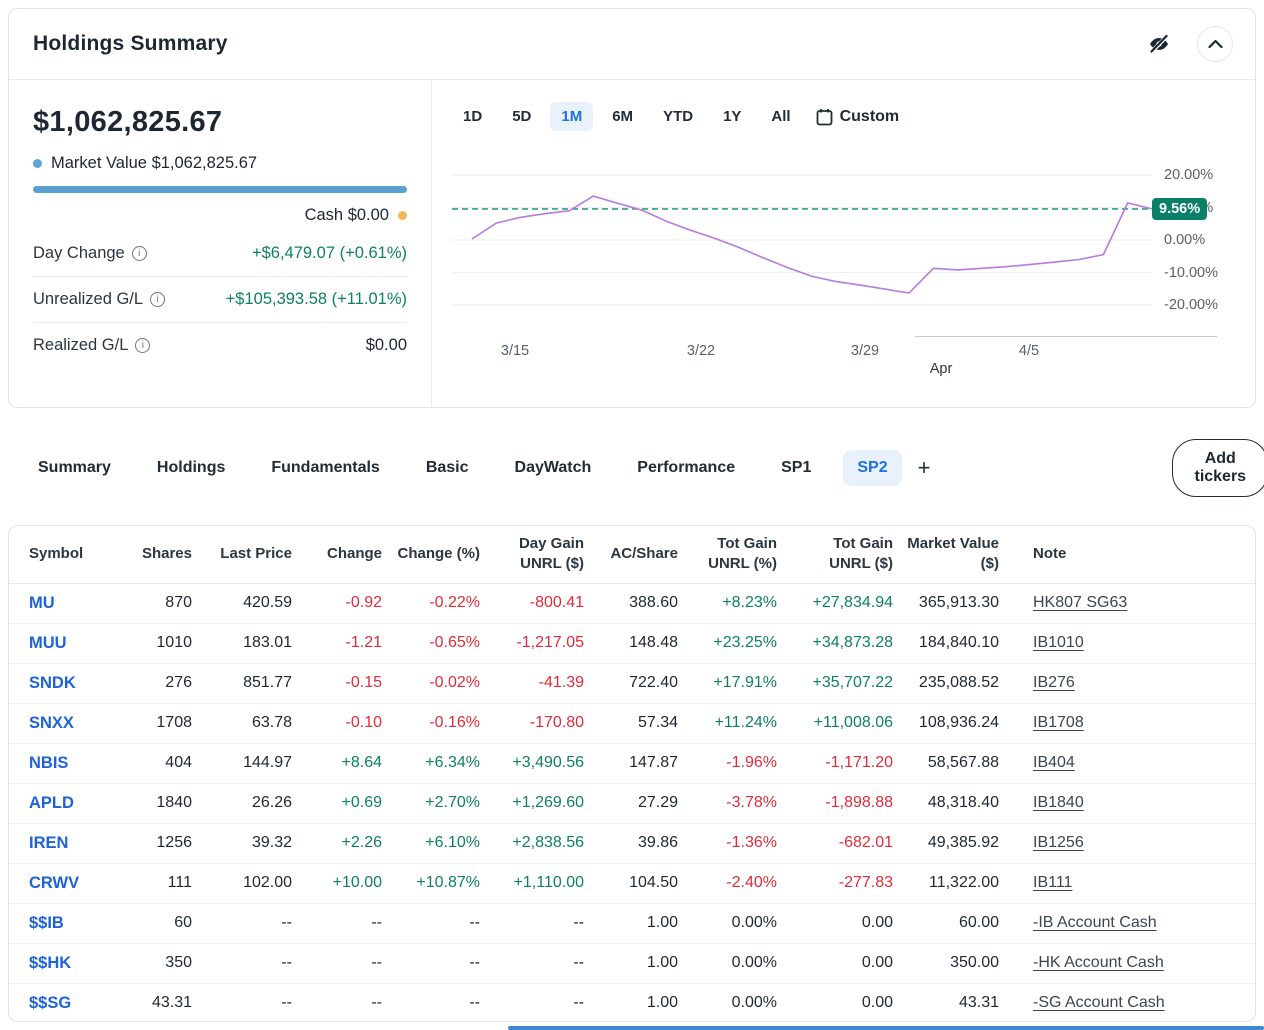  I want to click on custom-range-label: Custom, so click(869, 116).